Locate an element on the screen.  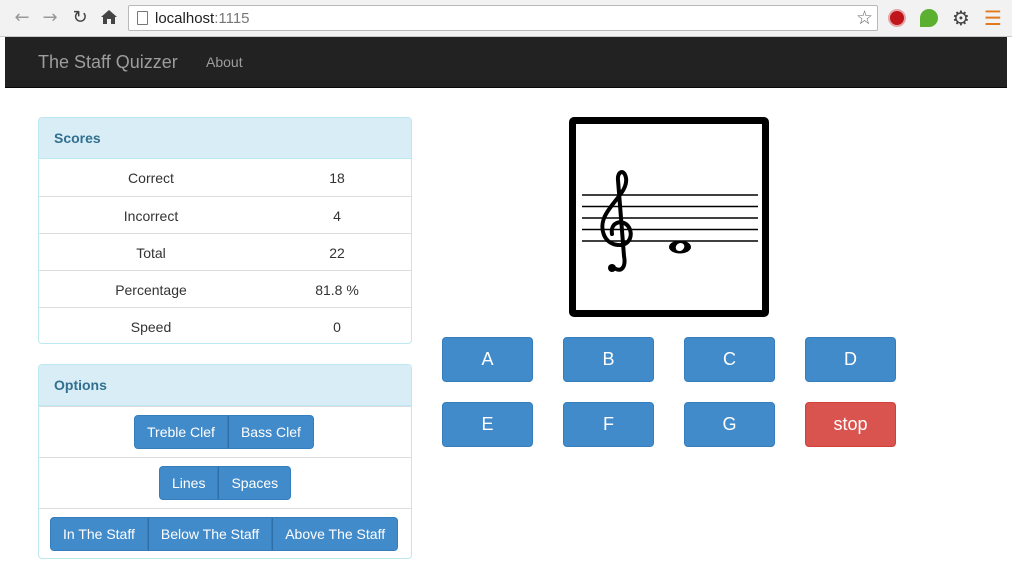
treble-clef-button: Treble Clef is located at coordinates (181, 432).